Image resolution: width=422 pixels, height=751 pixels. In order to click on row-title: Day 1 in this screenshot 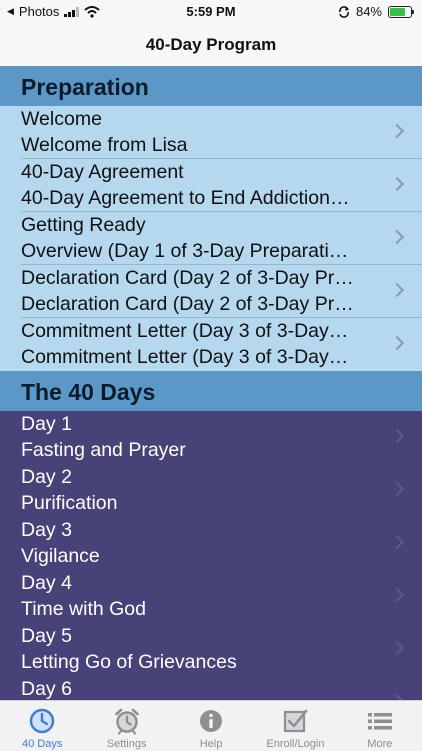, I will do `click(46, 424)`.